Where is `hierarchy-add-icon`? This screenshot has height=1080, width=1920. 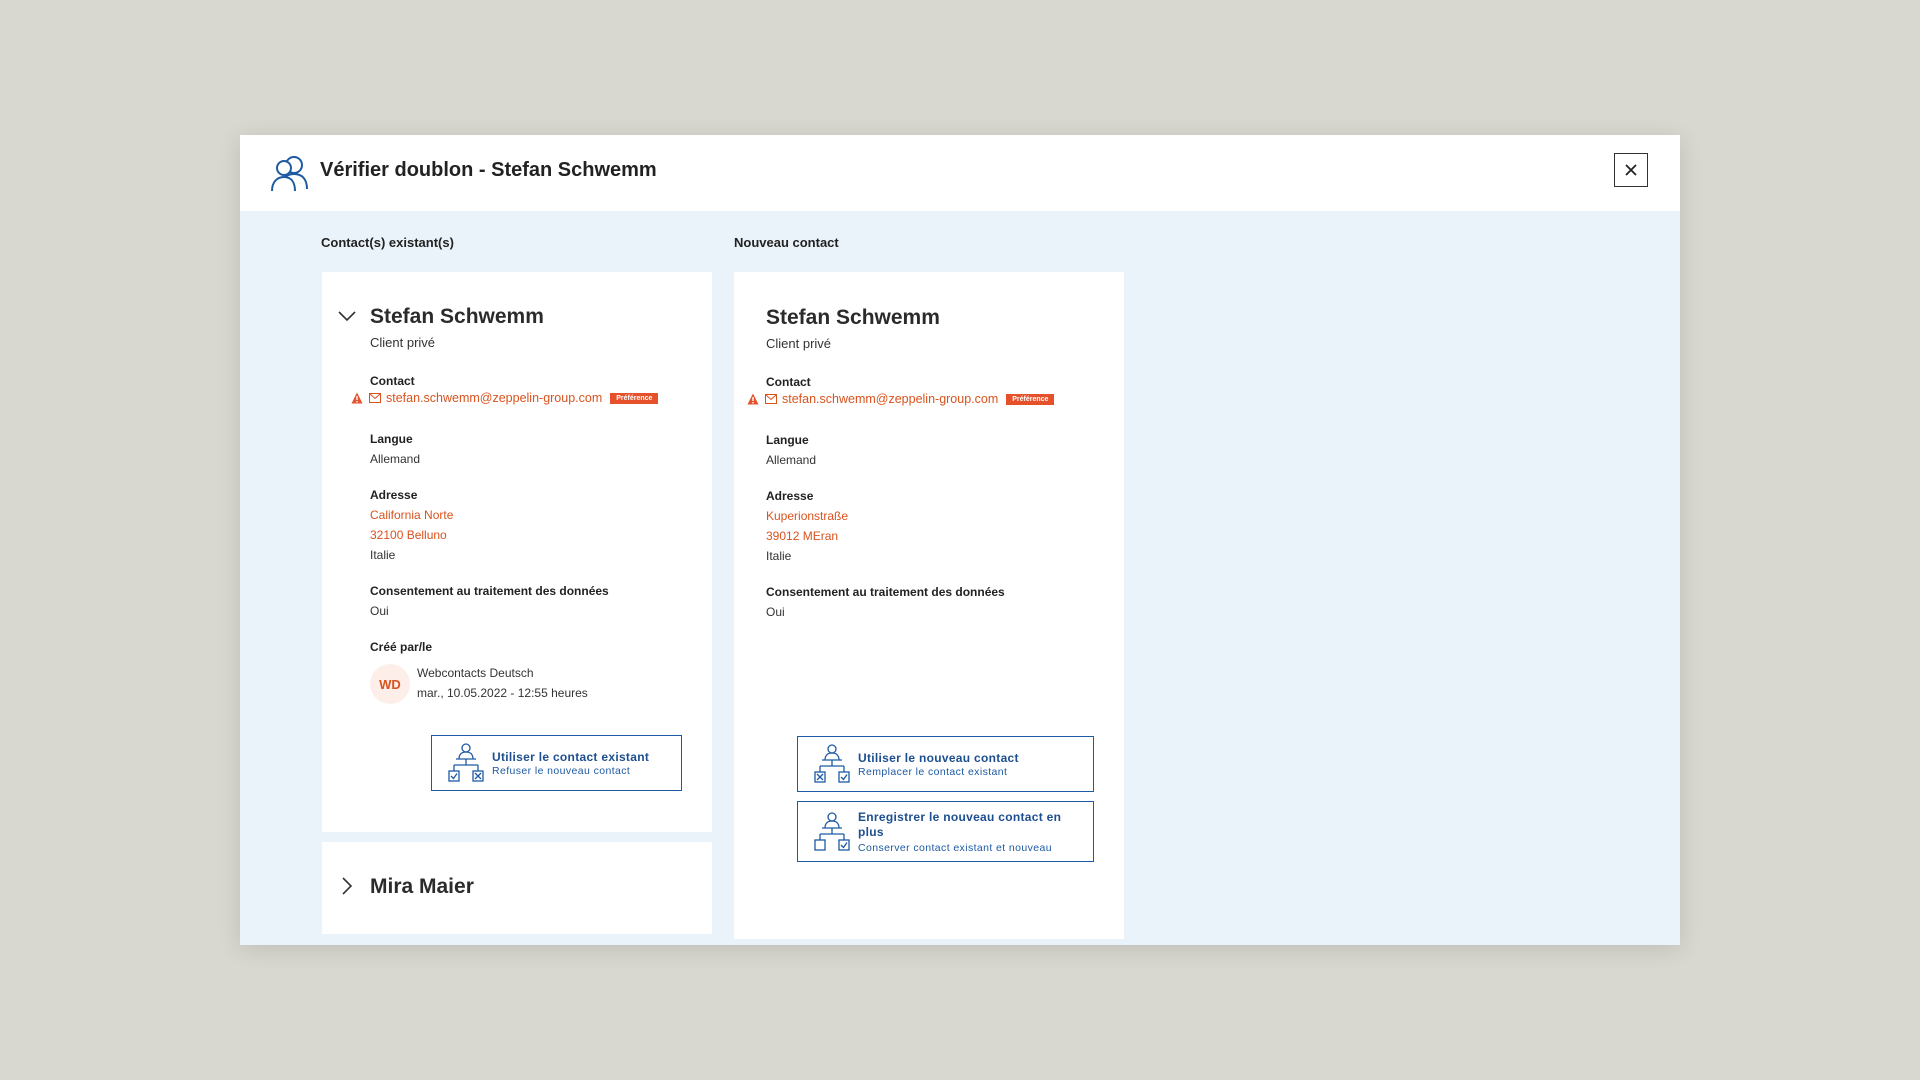 hierarchy-add-icon is located at coordinates (832, 831).